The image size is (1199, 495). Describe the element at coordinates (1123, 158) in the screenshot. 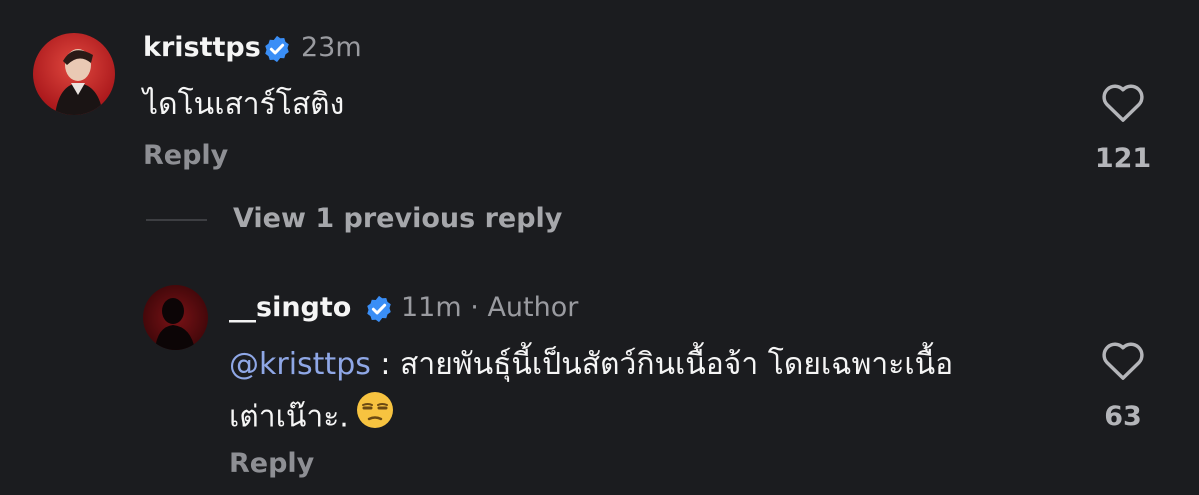

I see `like-count: 121` at that location.